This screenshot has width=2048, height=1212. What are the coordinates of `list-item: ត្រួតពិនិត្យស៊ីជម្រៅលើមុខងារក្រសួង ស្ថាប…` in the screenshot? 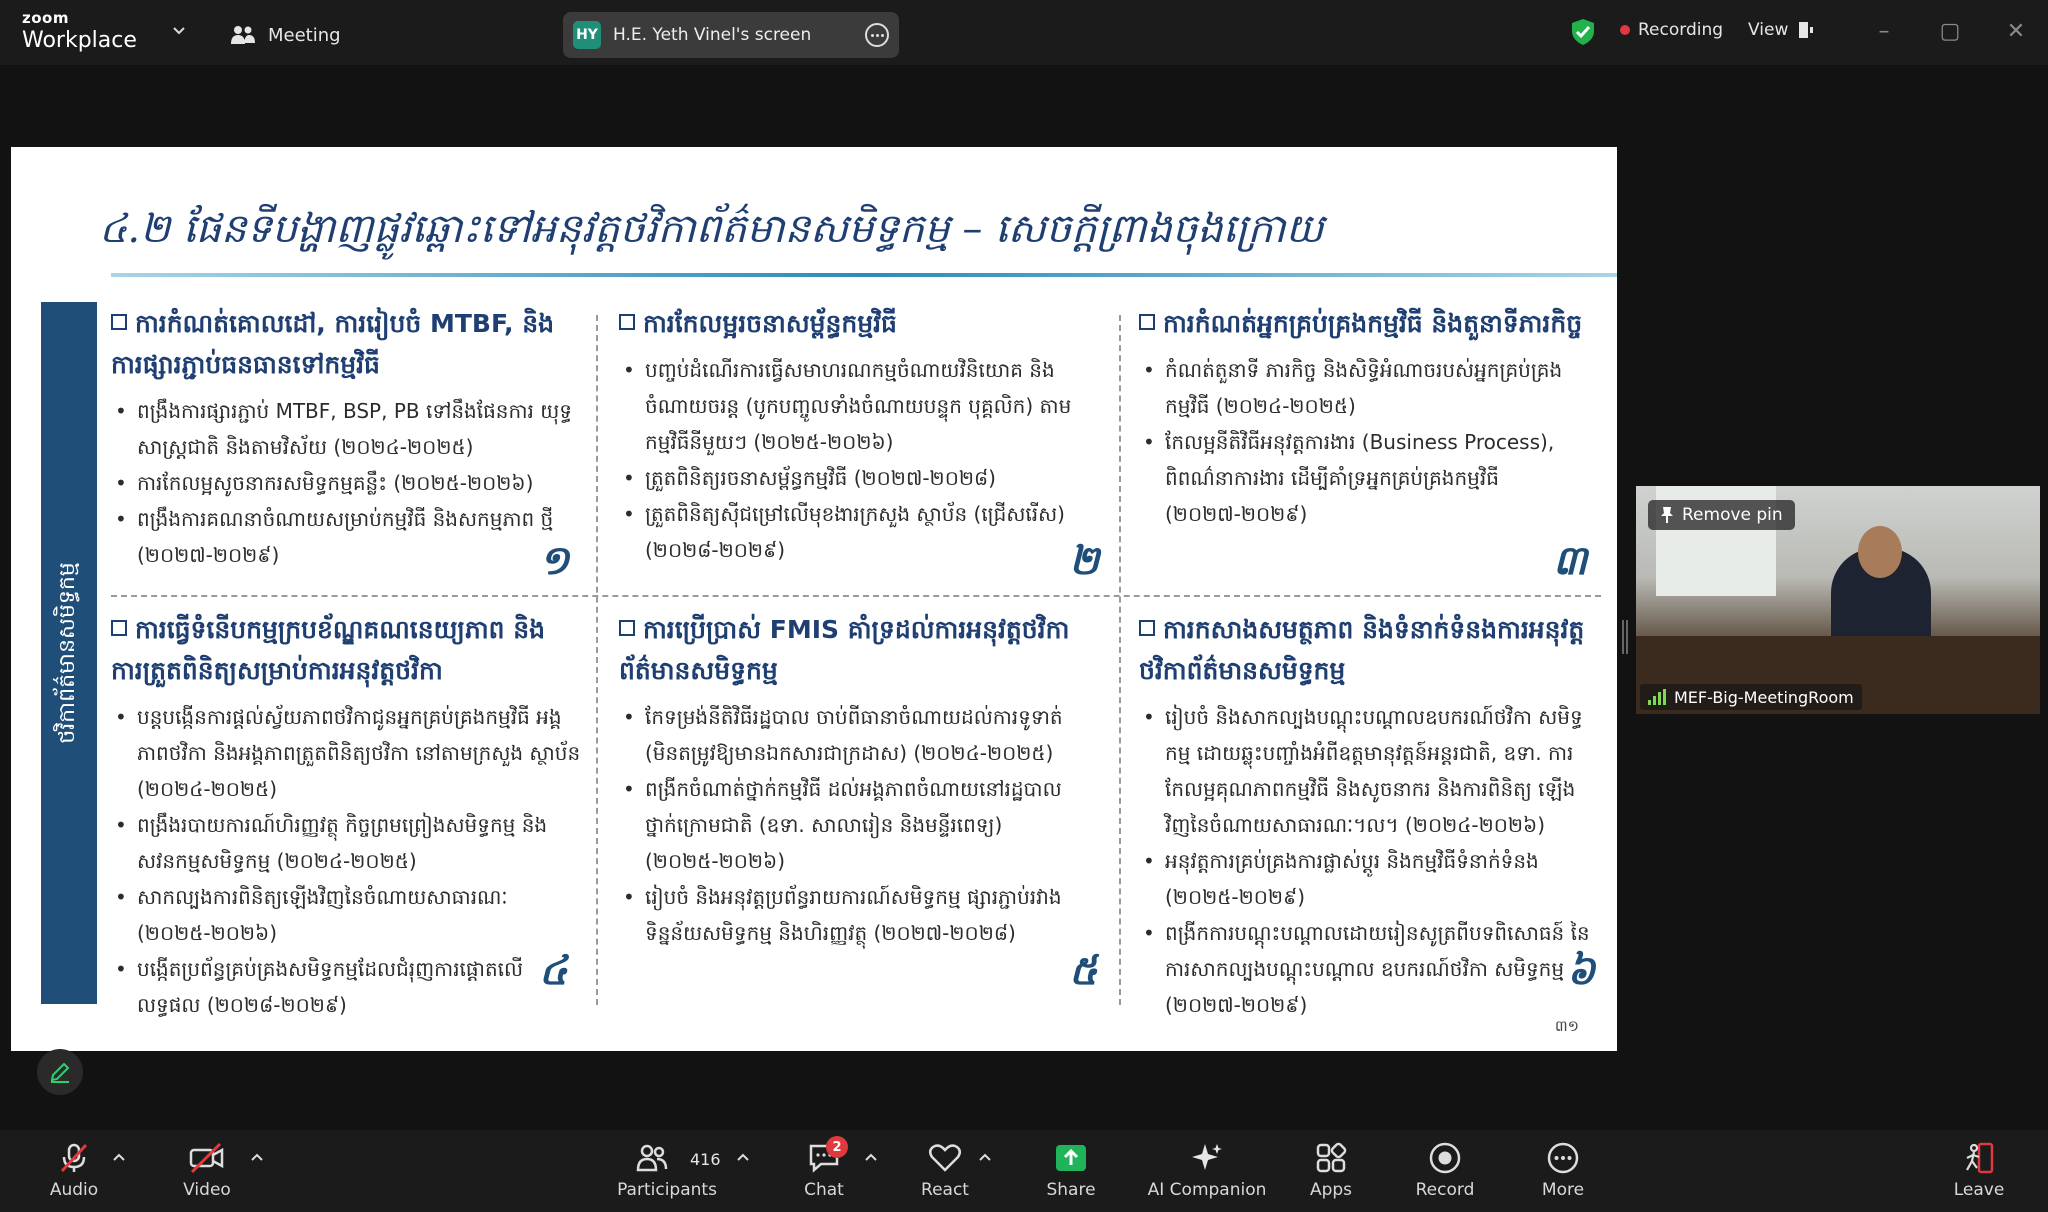 It's located at (854, 532).